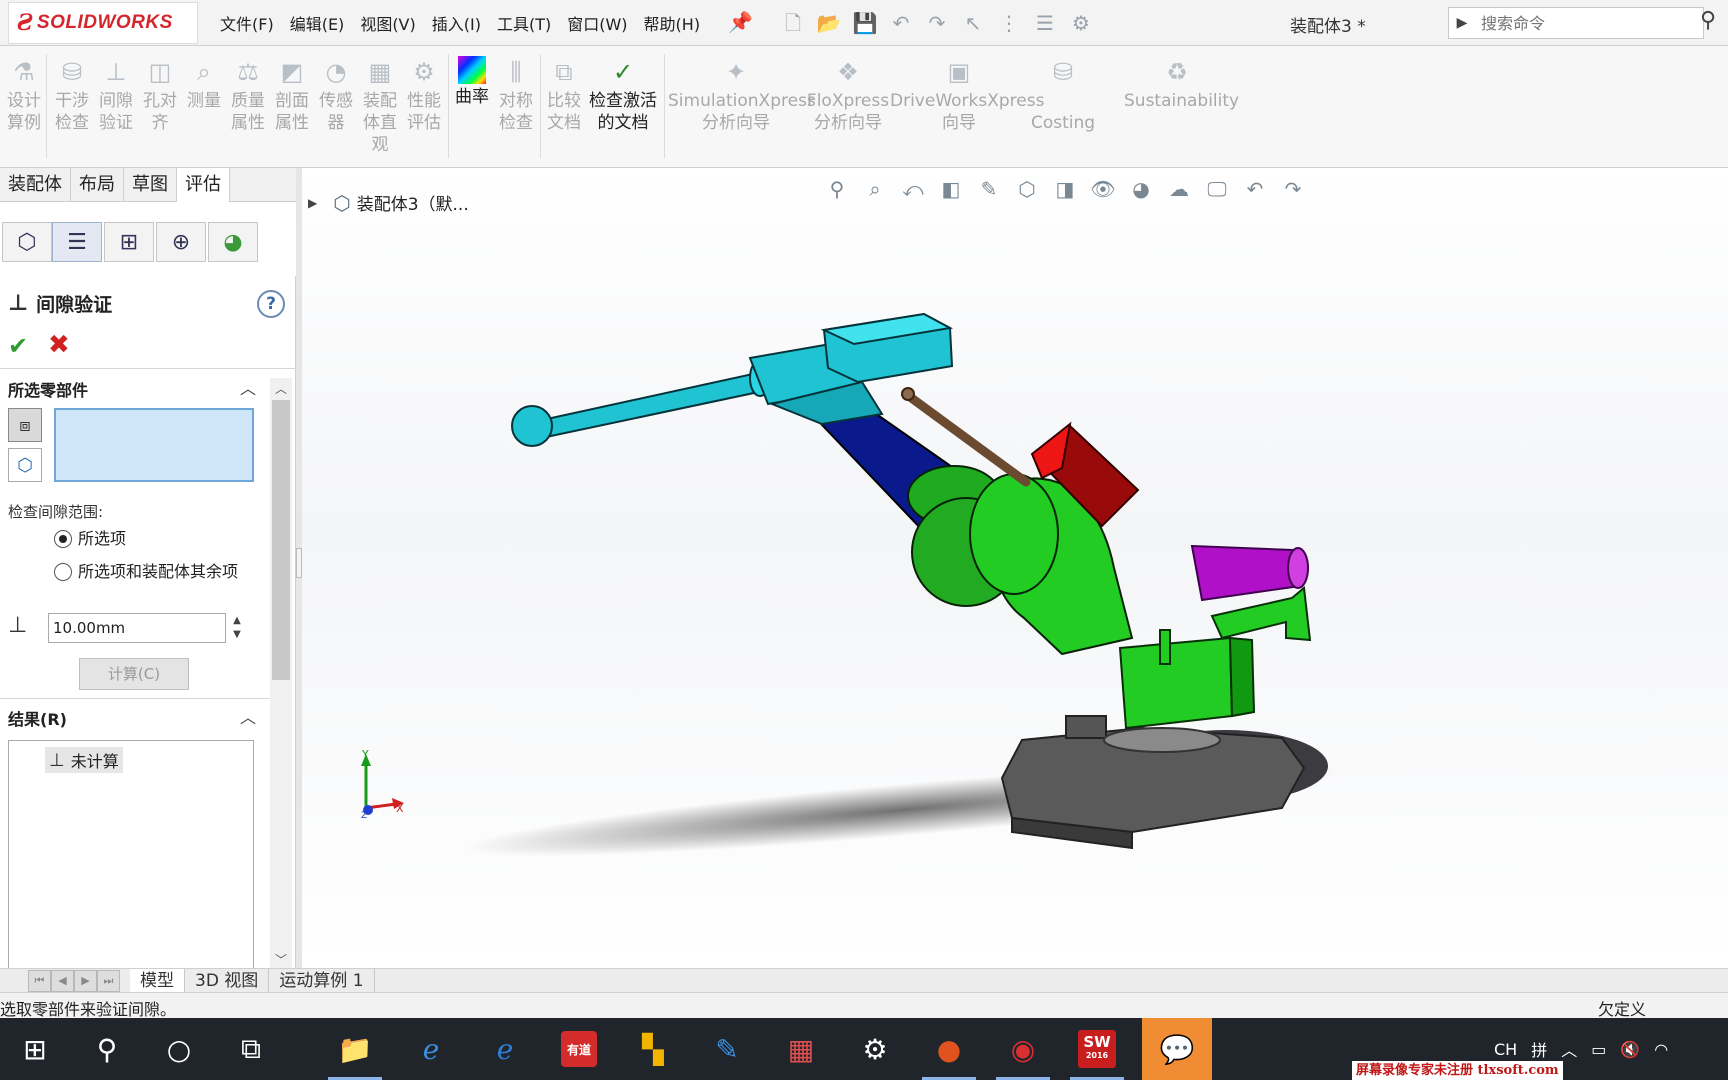  What do you see at coordinates (524, 23) in the screenshot?
I see `menu-tools: 工具(T)` at bounding box center [524, 23].